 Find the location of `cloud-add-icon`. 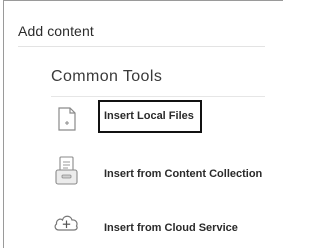

cloud-add-icon is located at coordinates (66, 223).